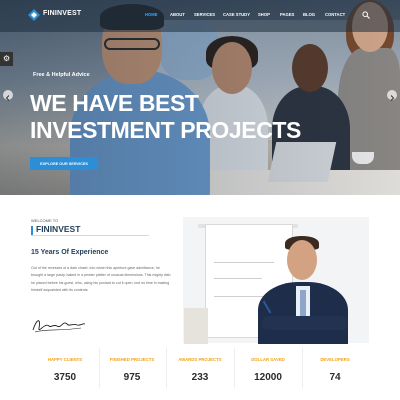 The width and height of the screenshot is (400, 400). I want to click on stat-value-finished-projects: 975, so click(132, 377).